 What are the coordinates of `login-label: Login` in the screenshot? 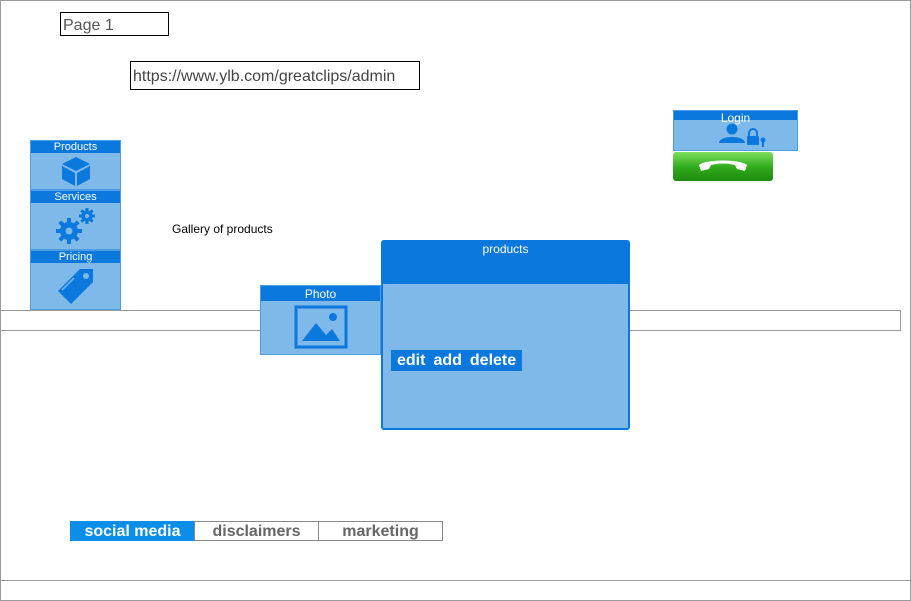 It's located at (735, 118).